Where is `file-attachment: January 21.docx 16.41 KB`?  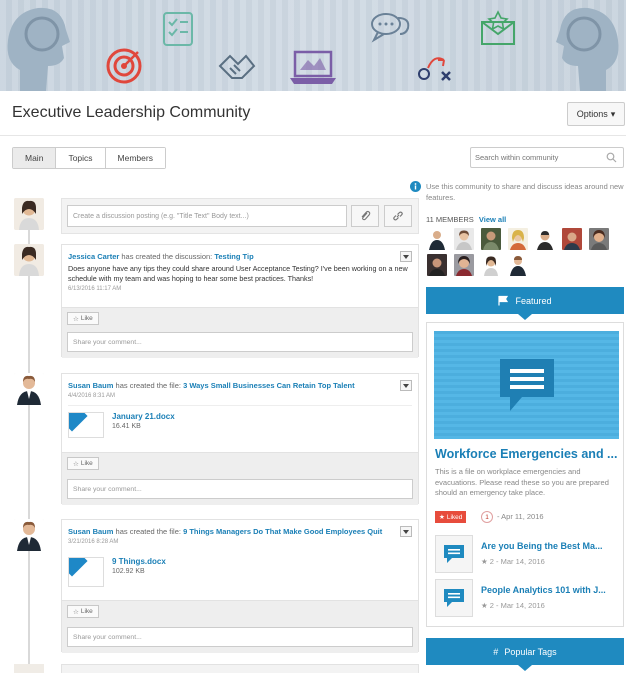
file-attachment: January 21.docx 16.41 KB is located at coordinates (240, 421).